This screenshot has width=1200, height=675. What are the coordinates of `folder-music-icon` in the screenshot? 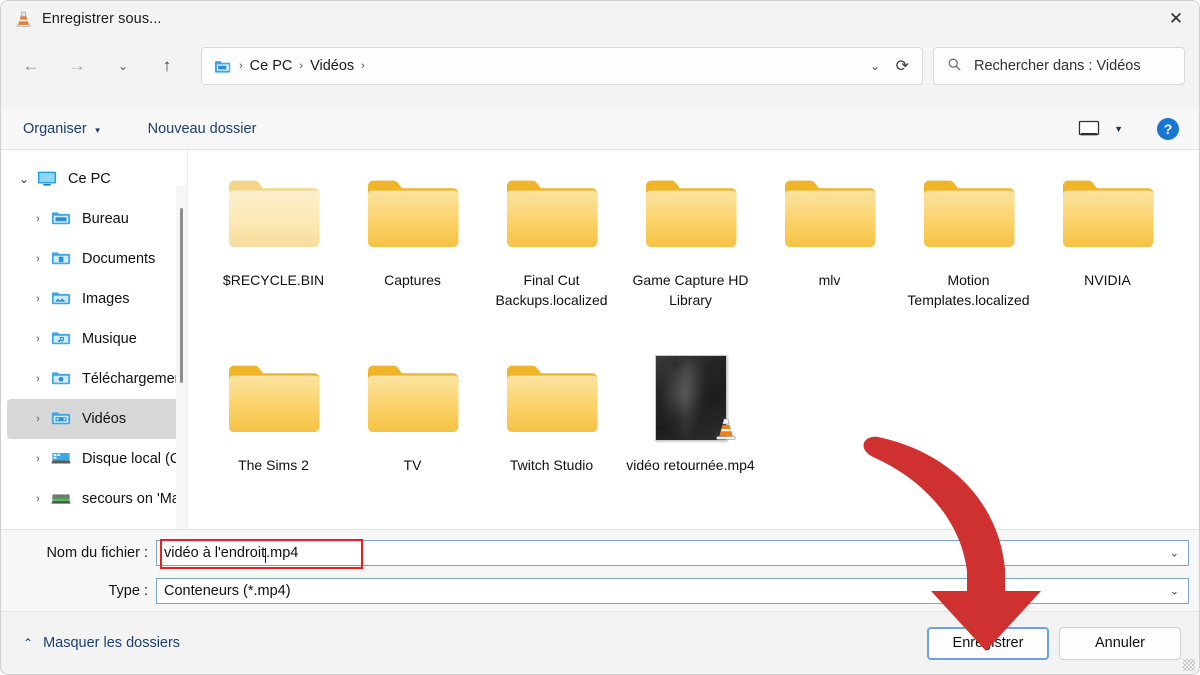 It's located at (62, 339).